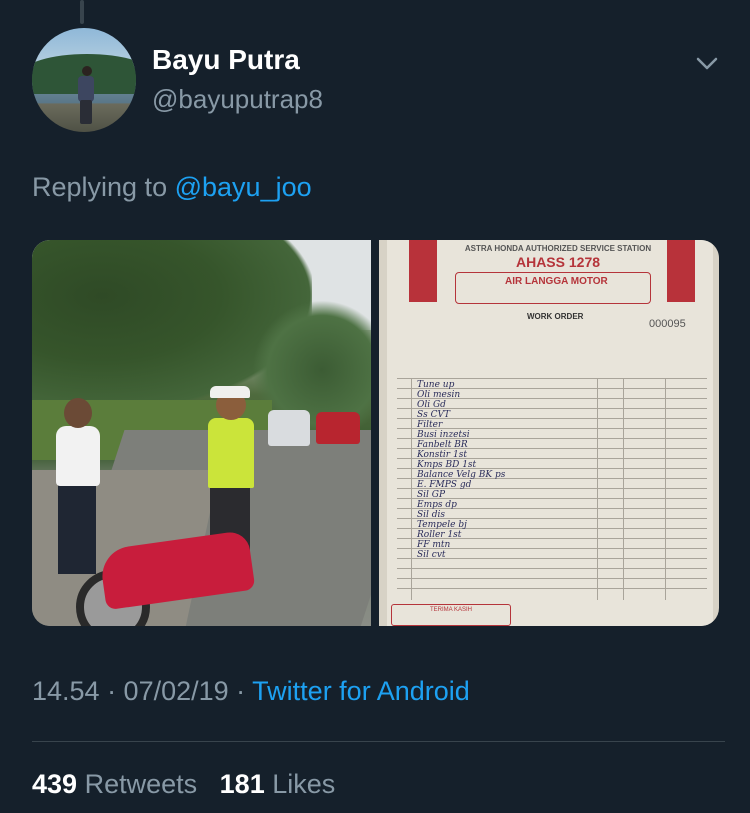 The image size is (750, 813). Describe the element at coordinates (100, 187) in the screenshot. I see `replying-to-label: Replying to` at that location.